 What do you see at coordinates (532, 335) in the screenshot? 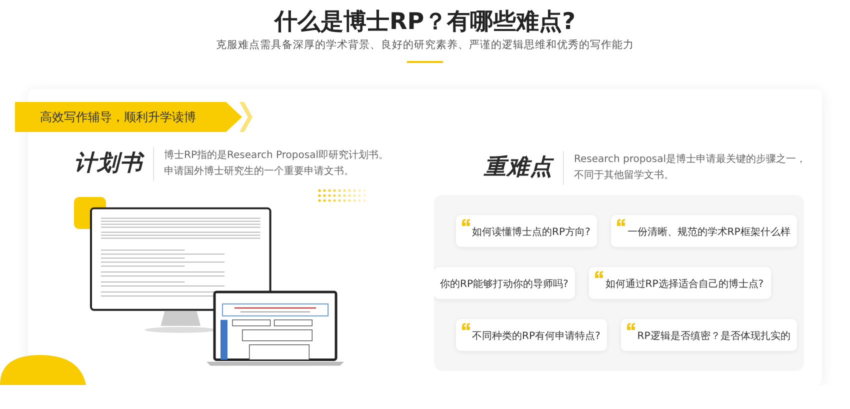
I see `question-card: 不同种类的RP有何申请特点?` at bounding box center [532, 335].